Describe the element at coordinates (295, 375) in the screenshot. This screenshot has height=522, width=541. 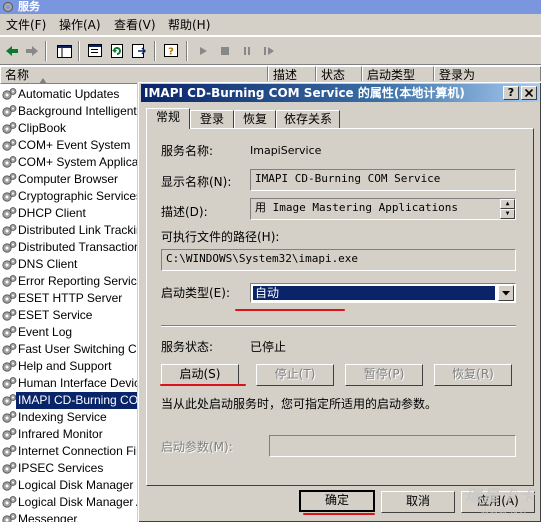
I see `stop-button: 停止(T)` at that location.